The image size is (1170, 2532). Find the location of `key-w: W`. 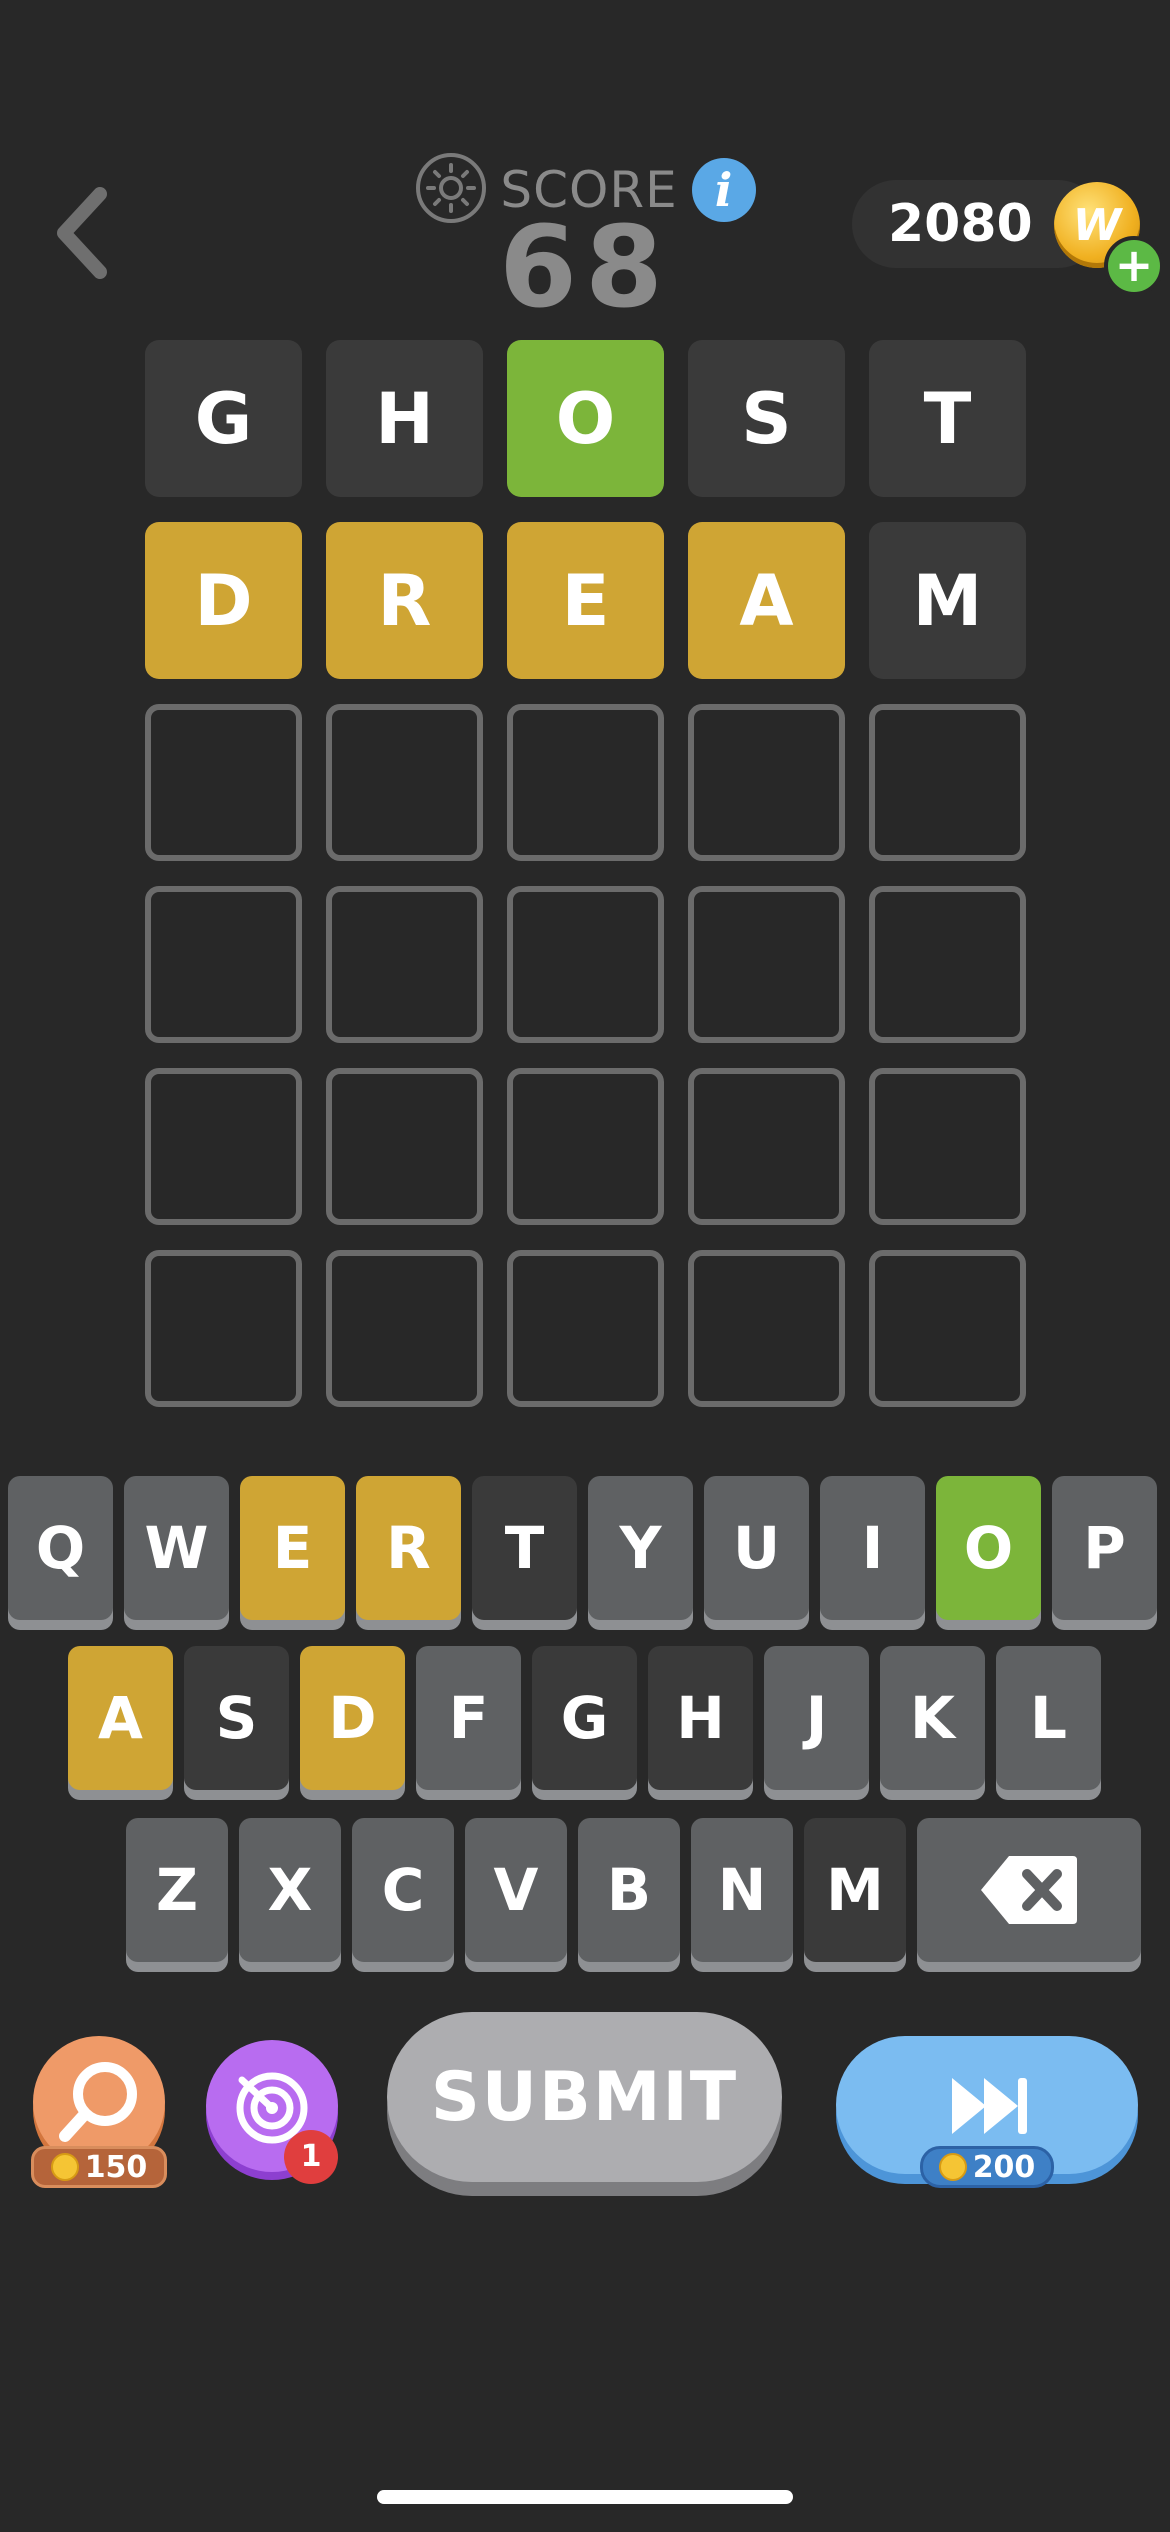

key-w: W is located at coordinates (176, 1548).